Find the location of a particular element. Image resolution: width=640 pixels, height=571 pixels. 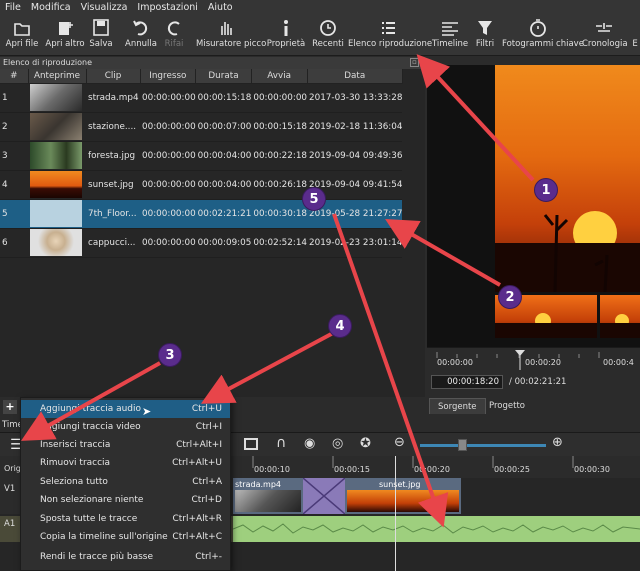

mouse-cursor-icon: ➤ is located at coordinates (147, 411).